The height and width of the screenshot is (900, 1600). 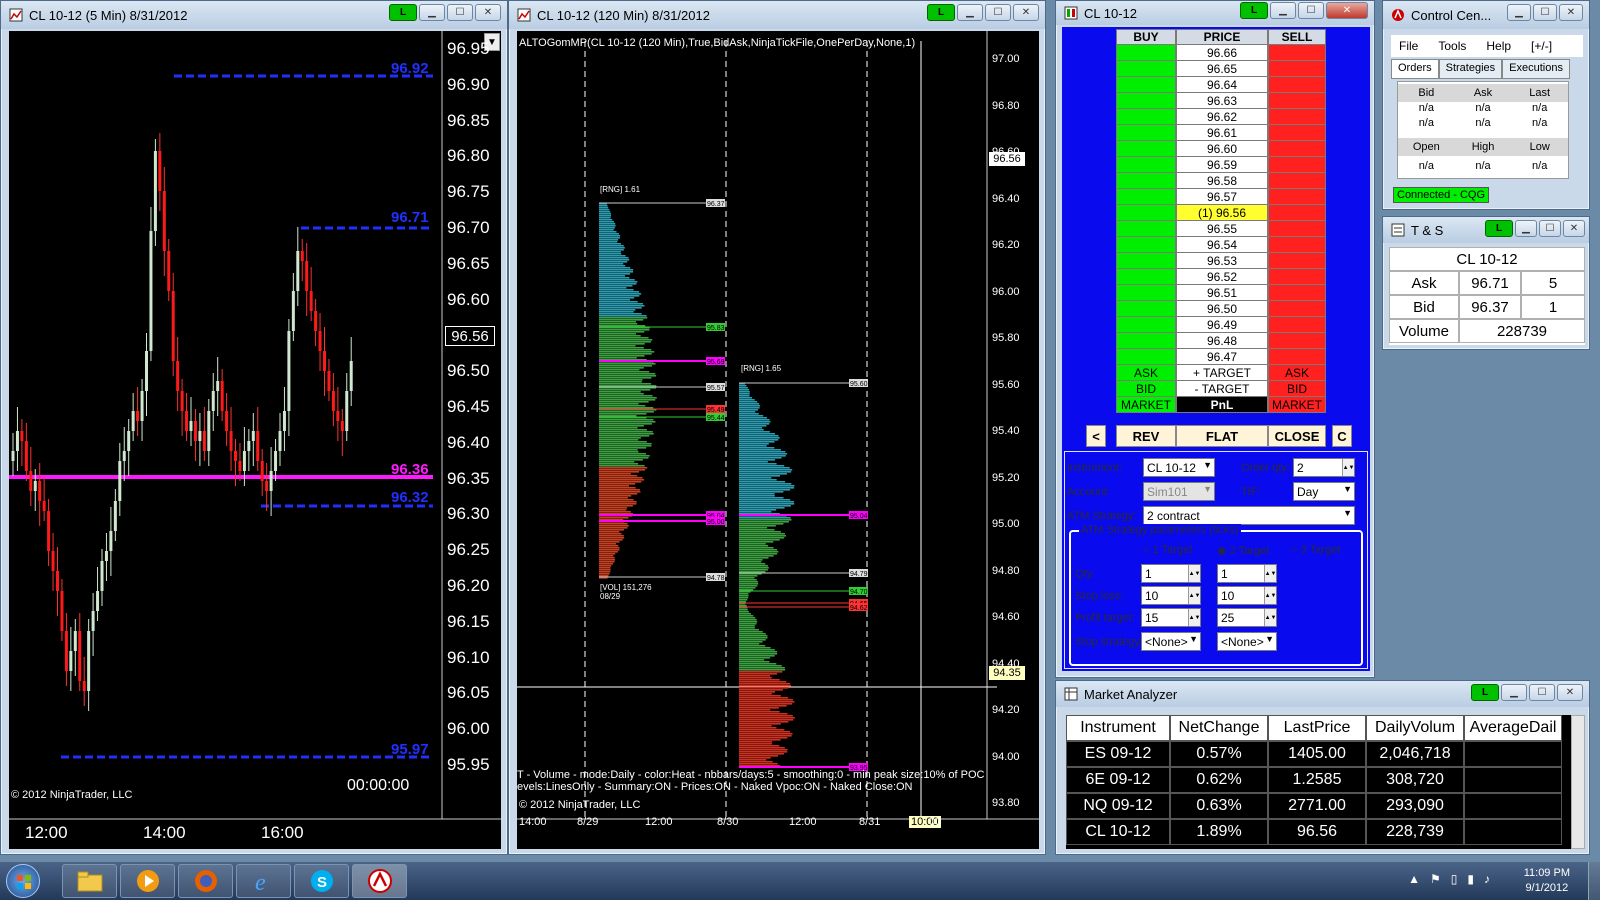 I want to click on menu-help: Help, so click(x=1498, y=46).